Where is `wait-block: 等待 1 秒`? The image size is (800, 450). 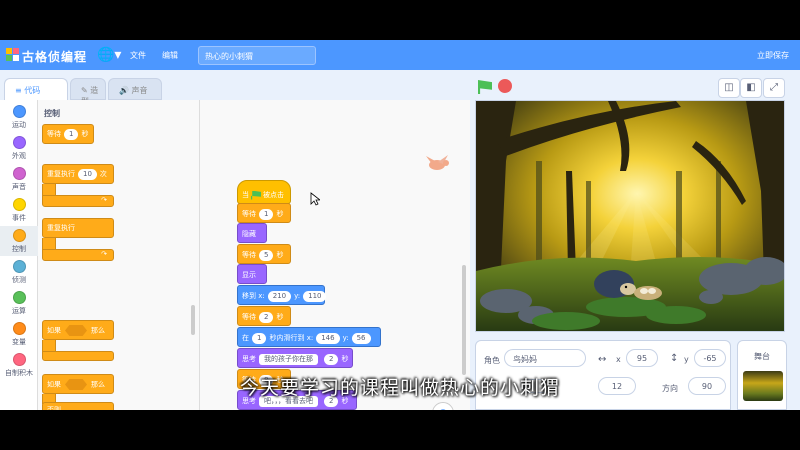
wait-block: 等待 1 秒 is located at coordinates (264, 213).